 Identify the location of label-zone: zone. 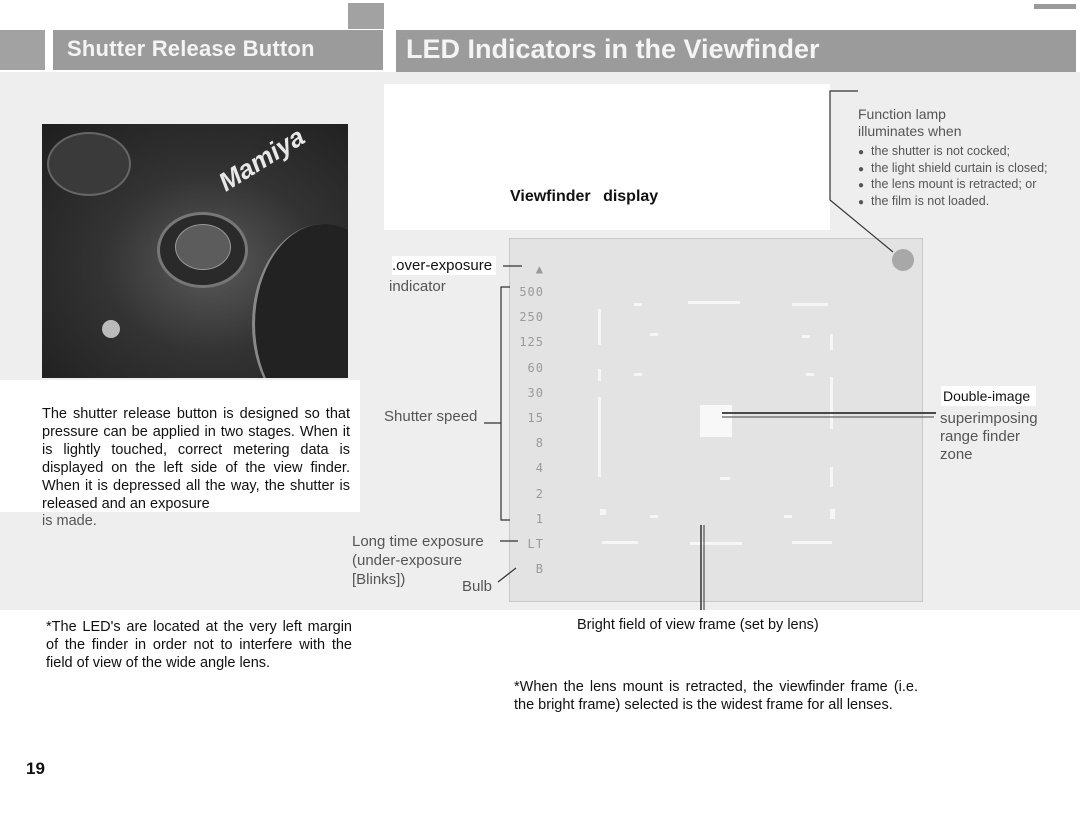
(956, 454).